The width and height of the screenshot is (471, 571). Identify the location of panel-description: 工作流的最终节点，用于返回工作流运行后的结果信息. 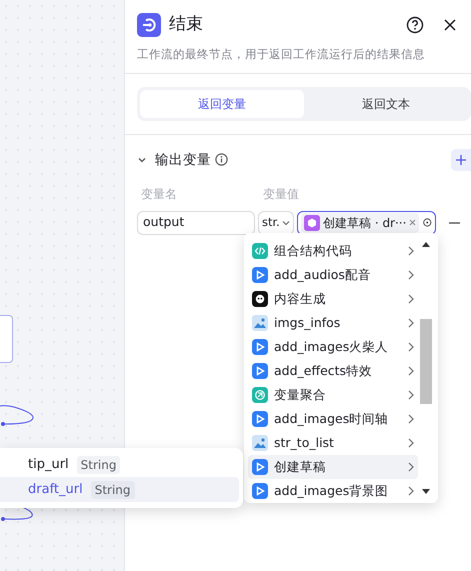
(298, 56).